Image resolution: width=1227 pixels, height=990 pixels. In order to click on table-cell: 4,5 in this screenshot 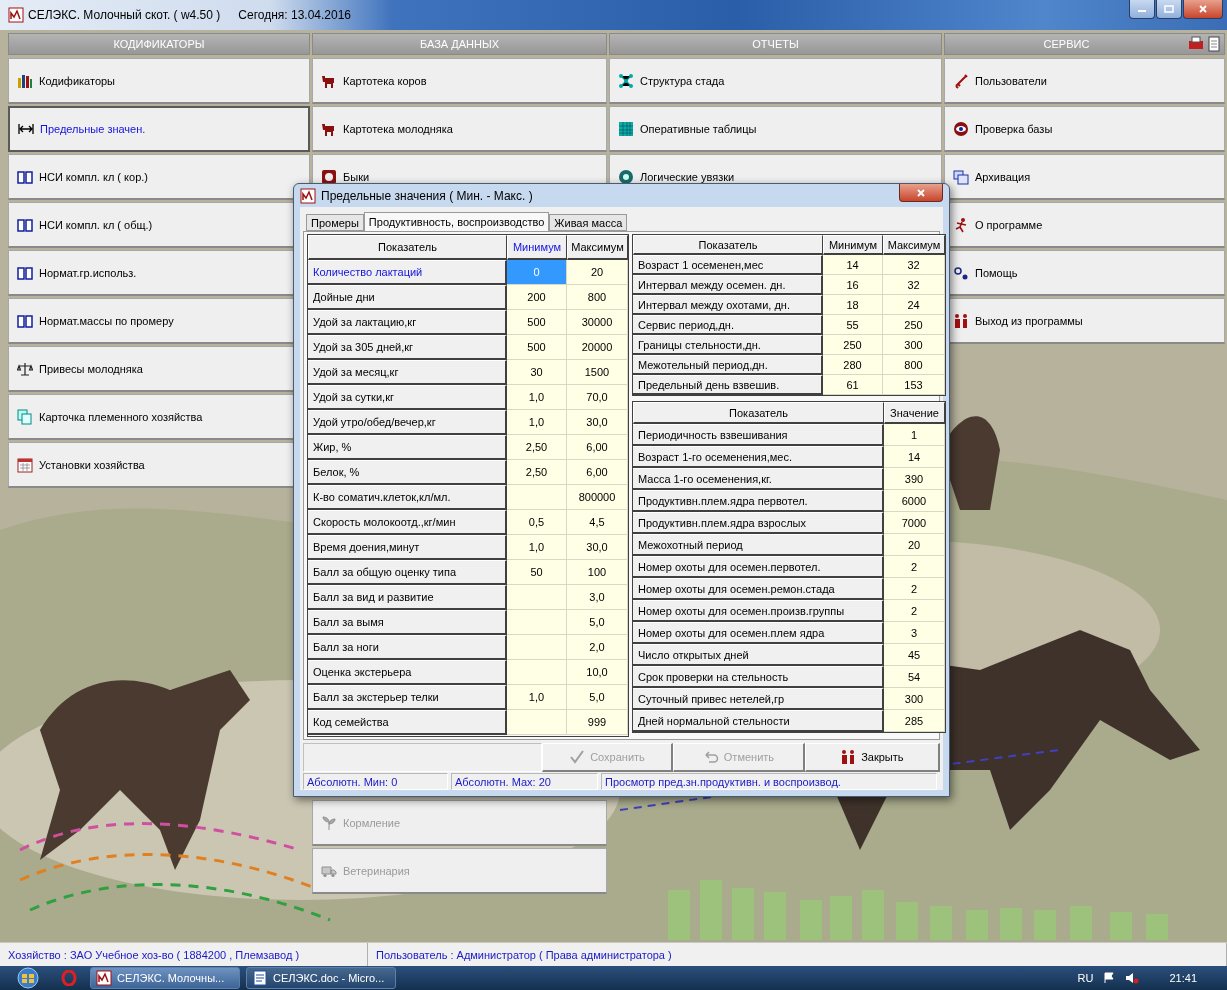, I will do `click(597, 522)`.